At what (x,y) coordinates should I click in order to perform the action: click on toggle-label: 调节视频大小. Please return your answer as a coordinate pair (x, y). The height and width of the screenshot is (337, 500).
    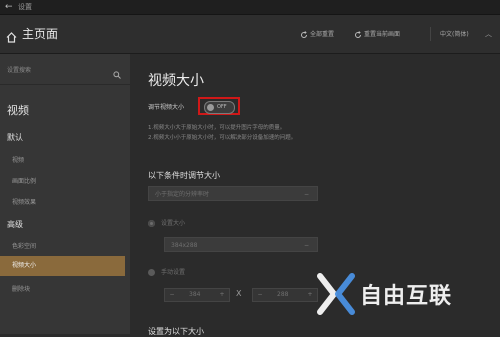
    Looking at the image, I should click on (166, 107).